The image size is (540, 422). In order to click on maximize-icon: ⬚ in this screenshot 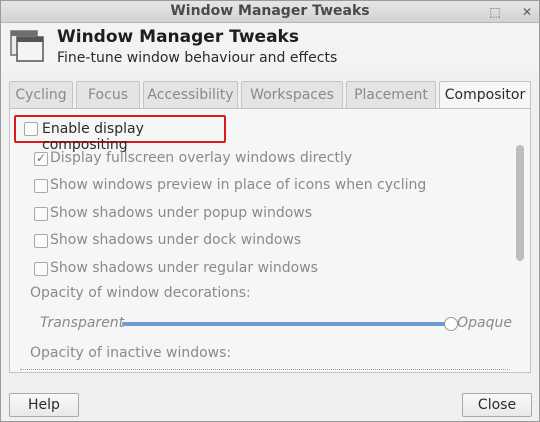, I will do `click(495, 12)`.